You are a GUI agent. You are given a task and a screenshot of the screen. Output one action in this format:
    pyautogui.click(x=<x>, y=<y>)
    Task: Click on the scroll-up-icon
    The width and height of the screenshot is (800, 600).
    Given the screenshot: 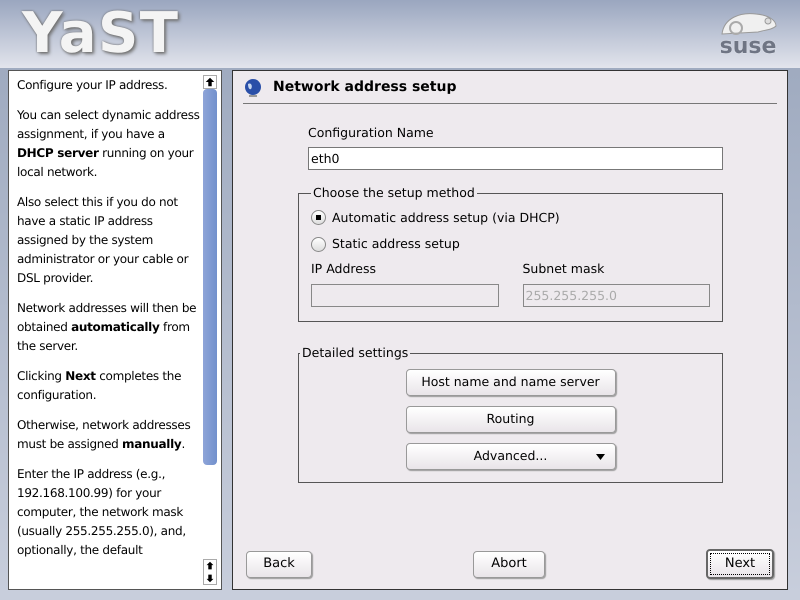 What is the action you would take?
    pyautogui.click(x=210, y=82)
    